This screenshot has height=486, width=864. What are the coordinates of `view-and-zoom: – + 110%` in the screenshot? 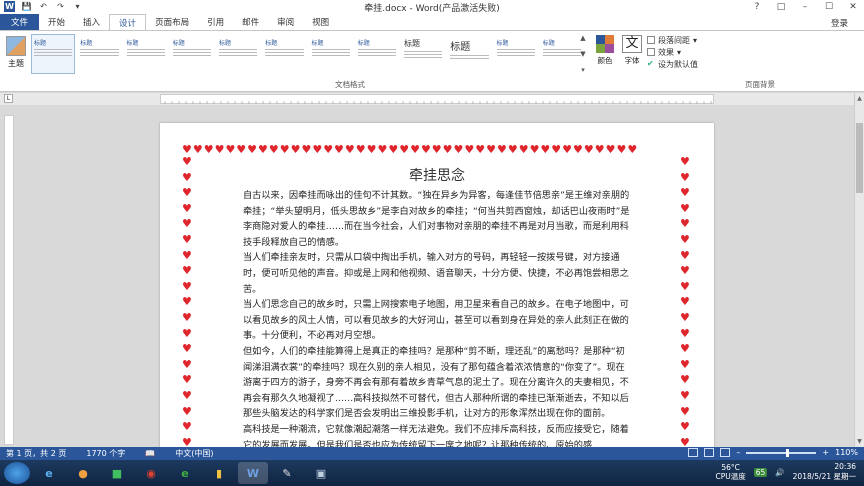 It's located at (773, 452).